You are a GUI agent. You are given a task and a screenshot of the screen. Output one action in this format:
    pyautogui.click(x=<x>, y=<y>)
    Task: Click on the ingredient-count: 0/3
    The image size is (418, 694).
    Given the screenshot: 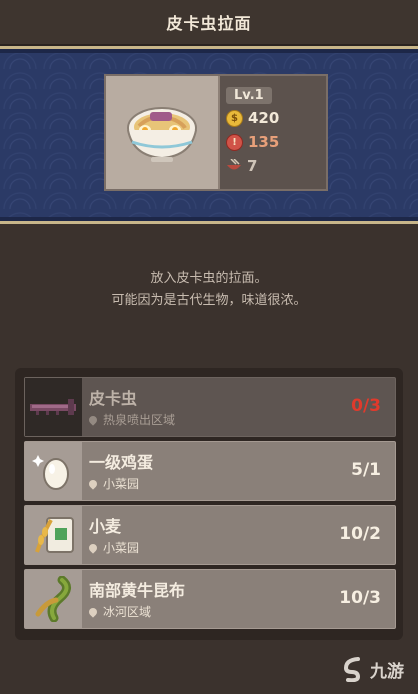 What is the action you would take?
    pyautogui.click(x=366, y=406)
    